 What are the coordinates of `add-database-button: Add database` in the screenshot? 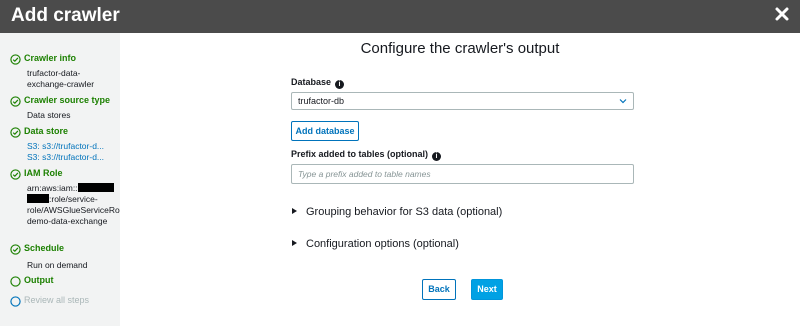 It's located at (325, 131).